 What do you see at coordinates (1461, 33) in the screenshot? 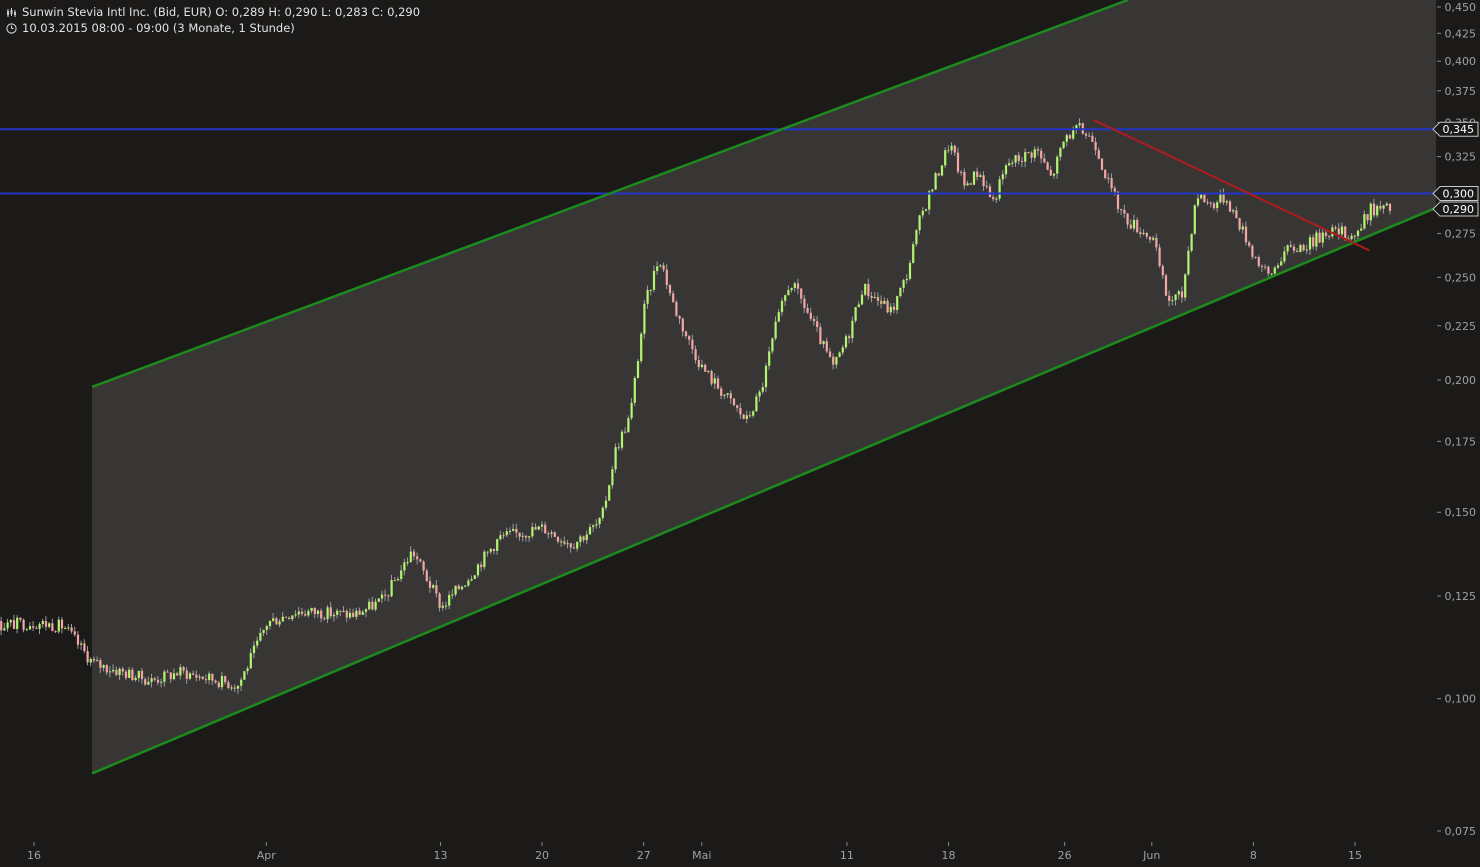
I see `y-tick-label: 0,425` at bounding box center [1461, 33].